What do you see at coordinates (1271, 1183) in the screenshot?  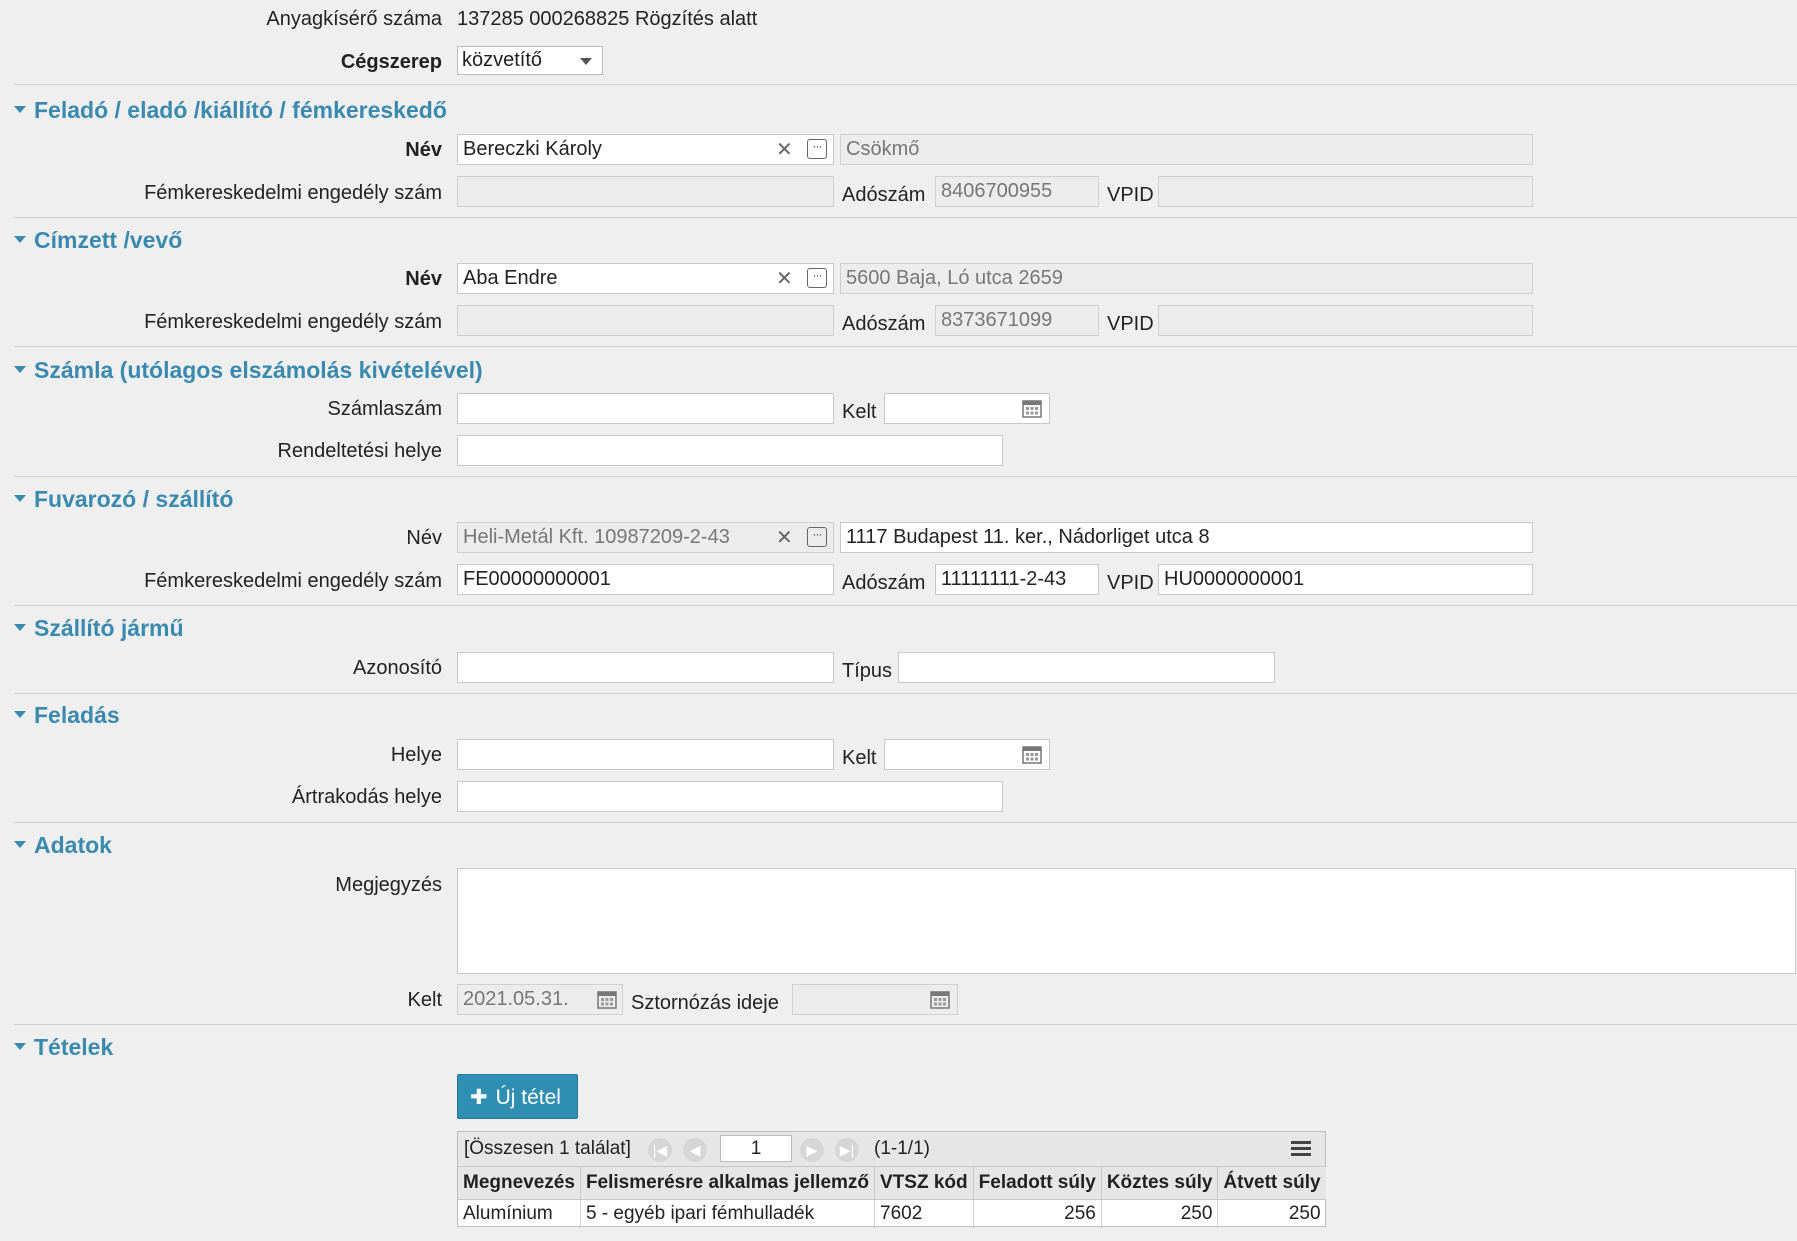 I see `column-header: Átvett súly` at bounding box center [1271, 1183].